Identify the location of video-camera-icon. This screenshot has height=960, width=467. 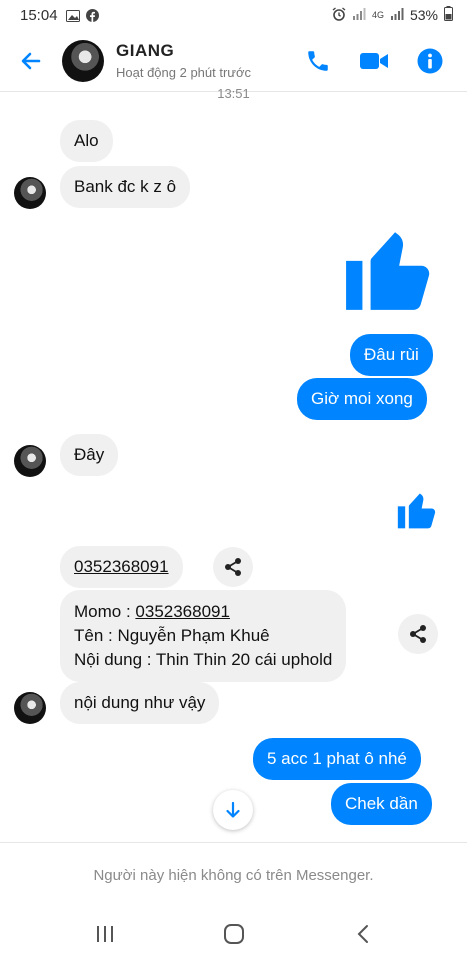
(374, 60).